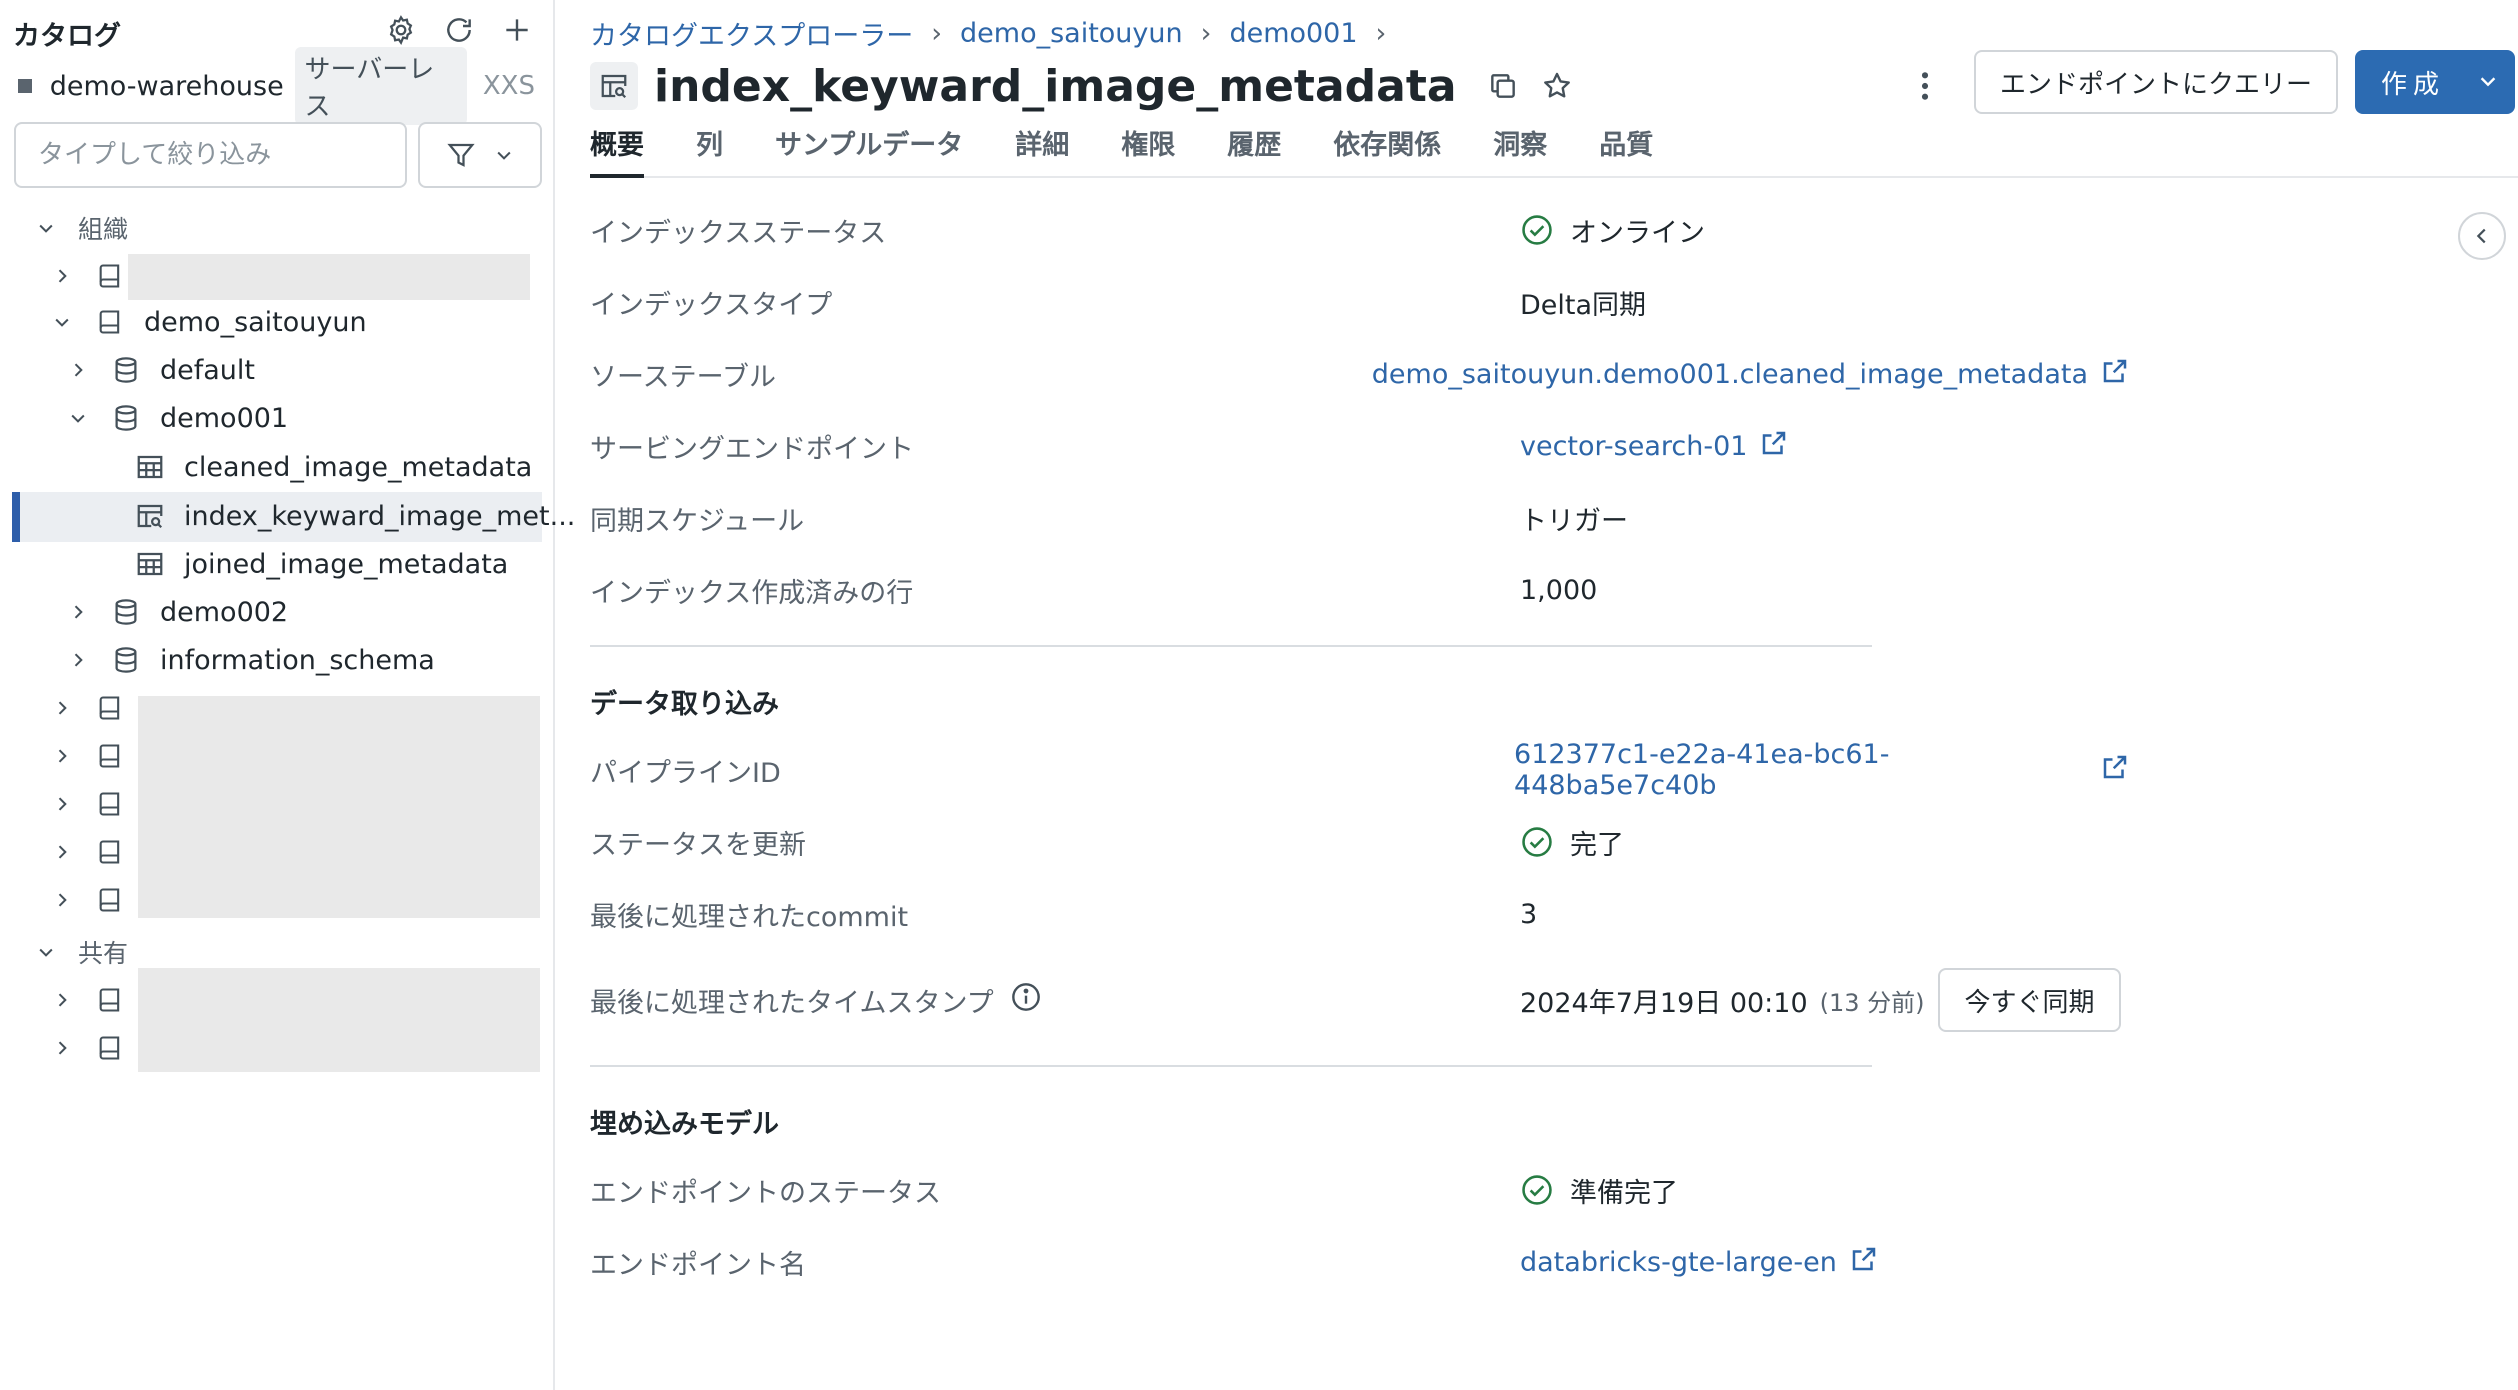  Describe the element at coordinates (1360, 446) in the screenshot. I see `serving-endpoint-row: サービングエンドポイント vector-search-01` at that location.